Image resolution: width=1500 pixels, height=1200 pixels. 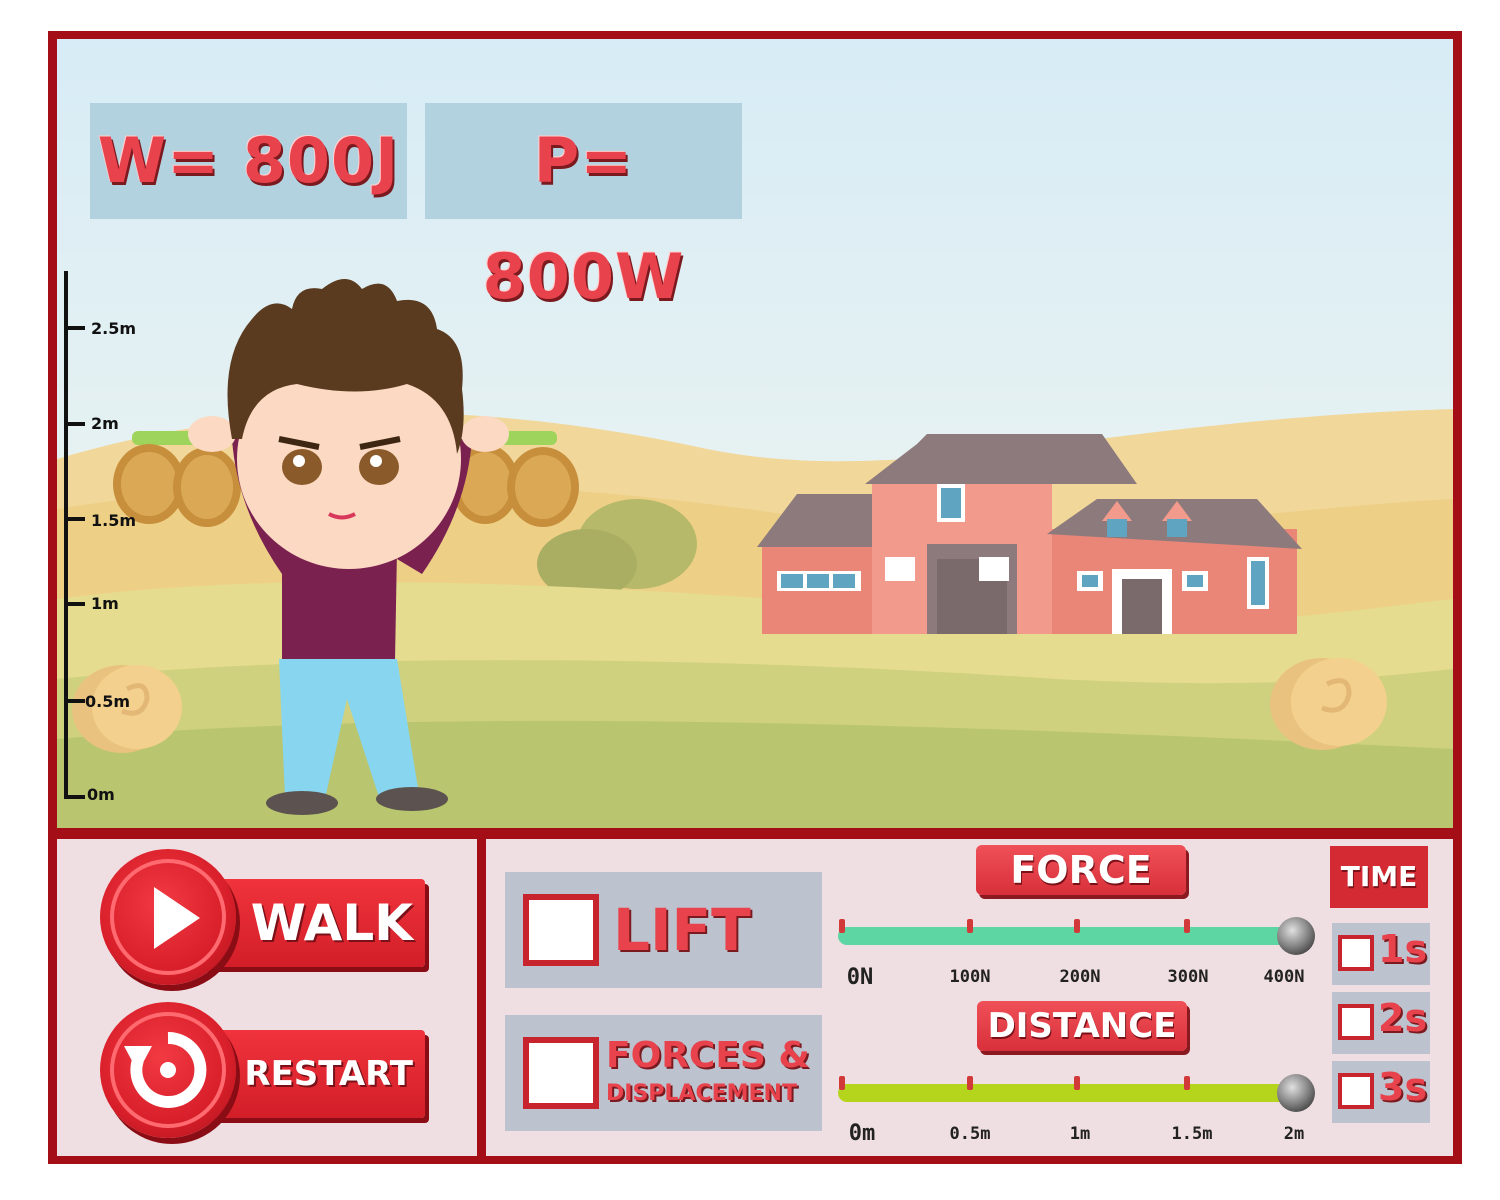 What do you see at coordinates (1070, 1093) in the screenshot?
I see `distance-slider-track` at bounding box center [1070, 1093].